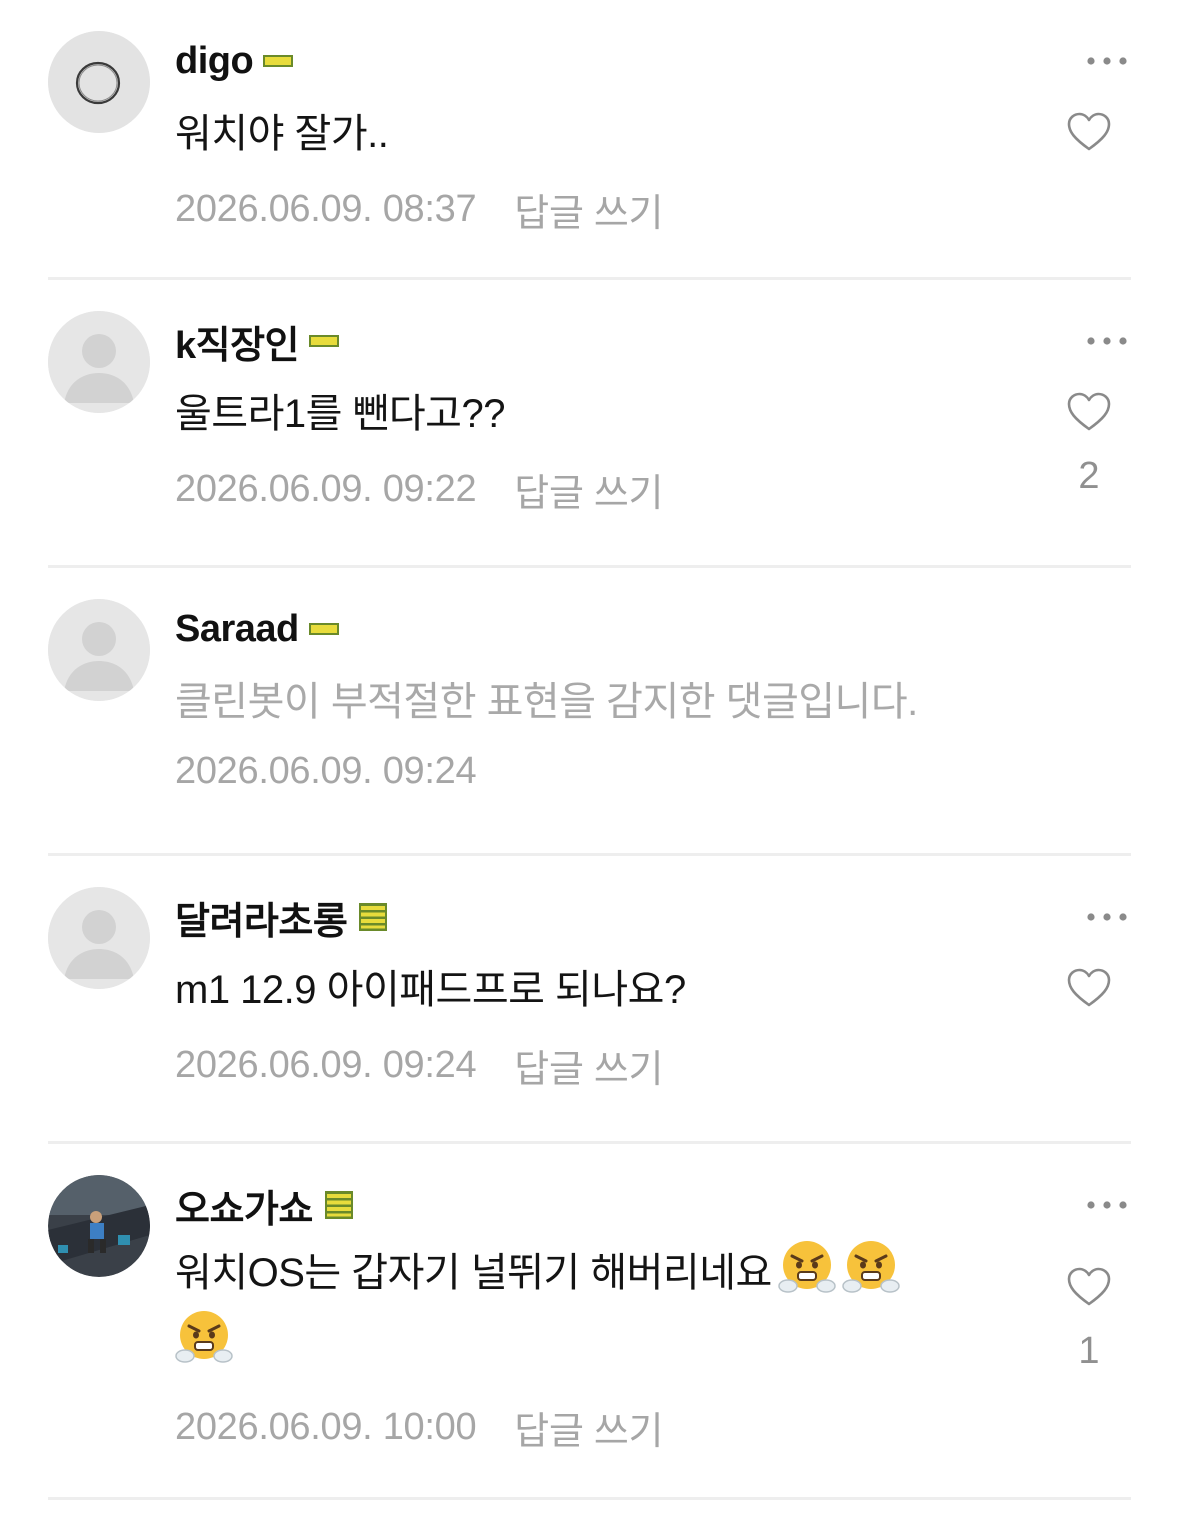  I want to click on comment-header: 달려라초롱, so click(282, 918).